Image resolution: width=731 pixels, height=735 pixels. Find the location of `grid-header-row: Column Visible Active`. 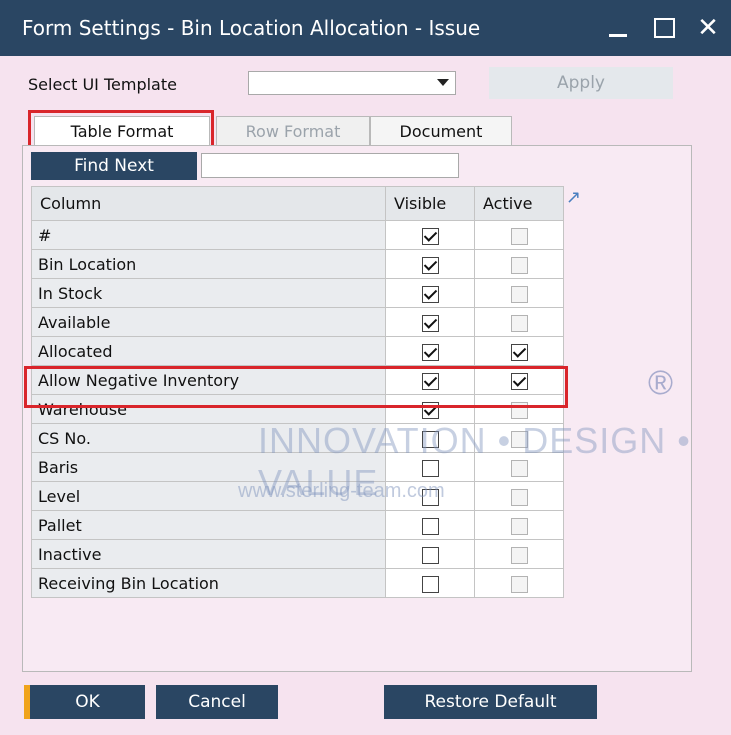

grid-header-row: Column Visible Active is located at coordinates (297, 203).